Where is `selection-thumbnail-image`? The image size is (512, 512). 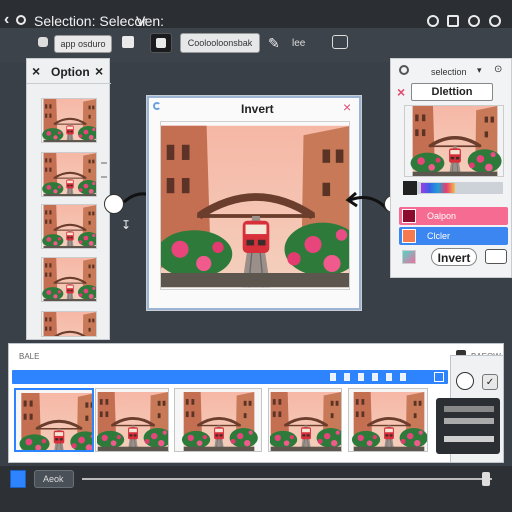
selection-thumbnail-image is located at coordinates (454, 141).